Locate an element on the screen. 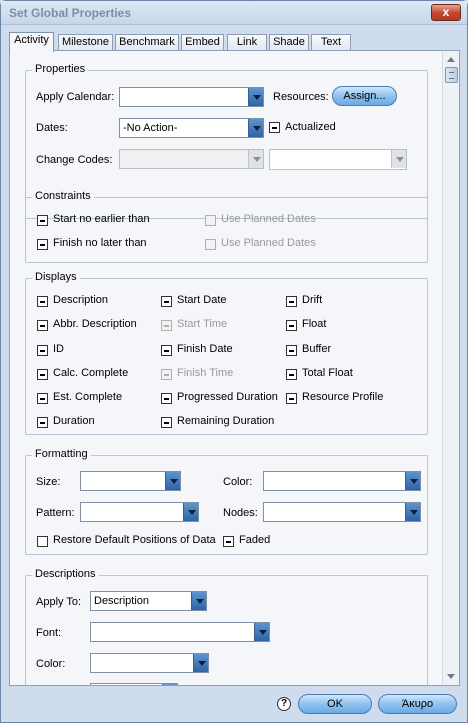 This screenshot has width=468, height=723. display-drift-checkbox is located at coordinates (291, 301).